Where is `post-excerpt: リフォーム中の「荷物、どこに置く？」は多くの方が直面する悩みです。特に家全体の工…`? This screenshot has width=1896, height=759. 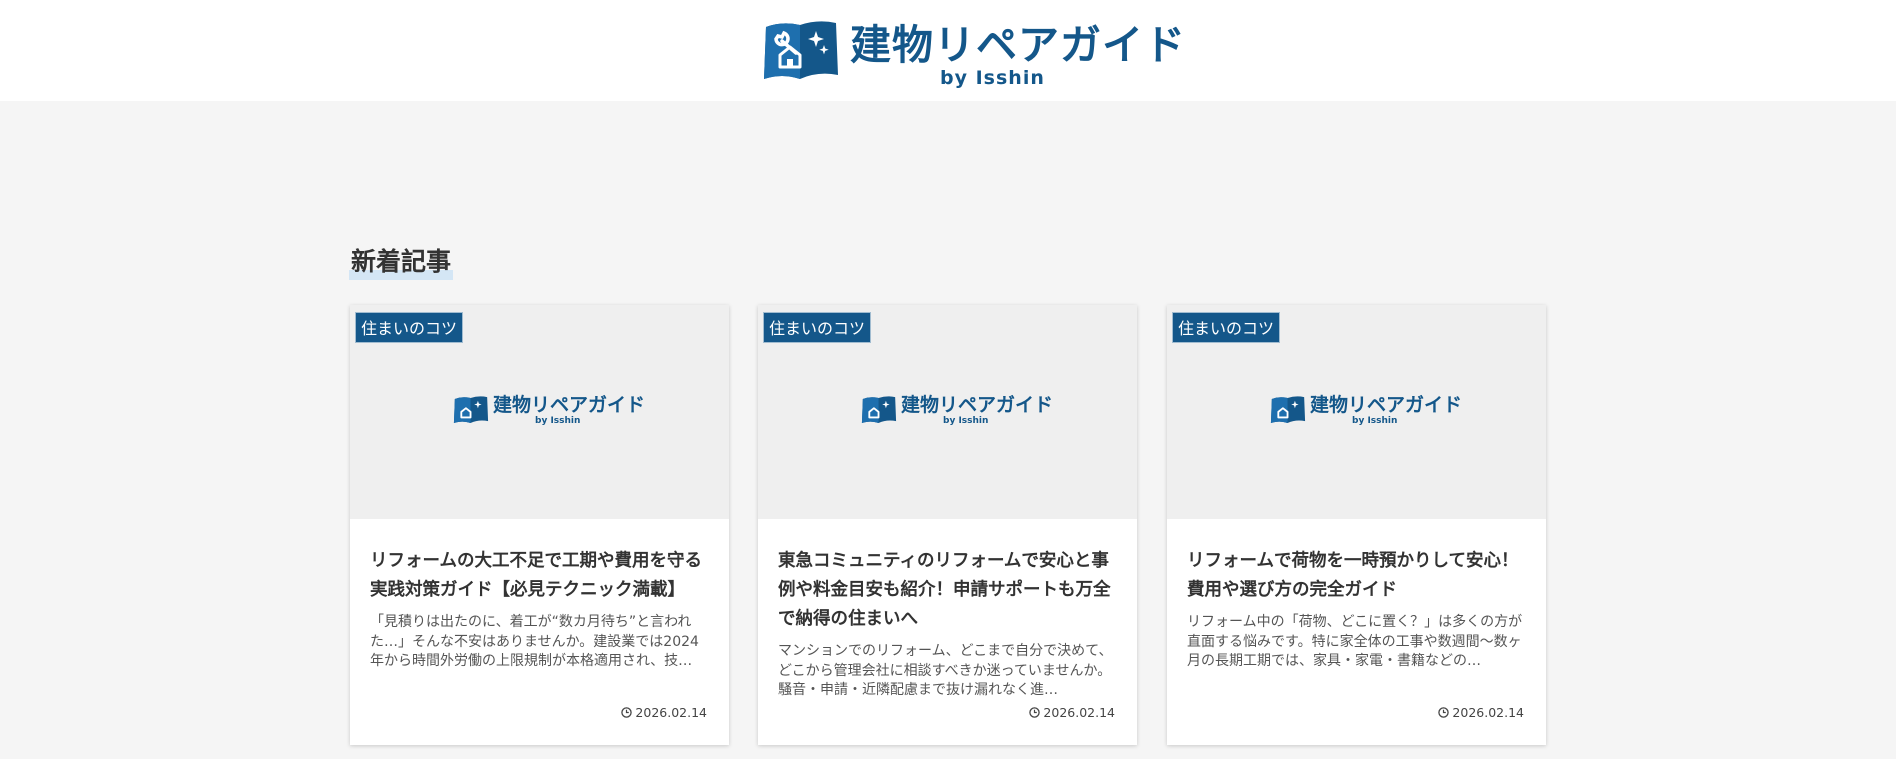 post-excerpt: リフォーム中の「荷物、どこに置く？」は多くの方が直面する悩みです。特に家全体の工… is located at coordinates (1355, 641).